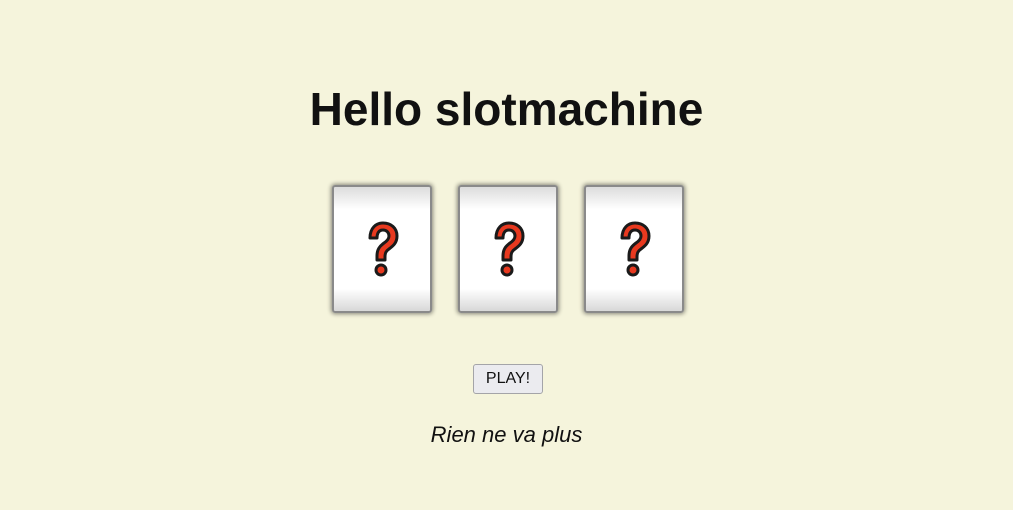  I want to click on status-message: Rien ne va plus, so click(506, 434).